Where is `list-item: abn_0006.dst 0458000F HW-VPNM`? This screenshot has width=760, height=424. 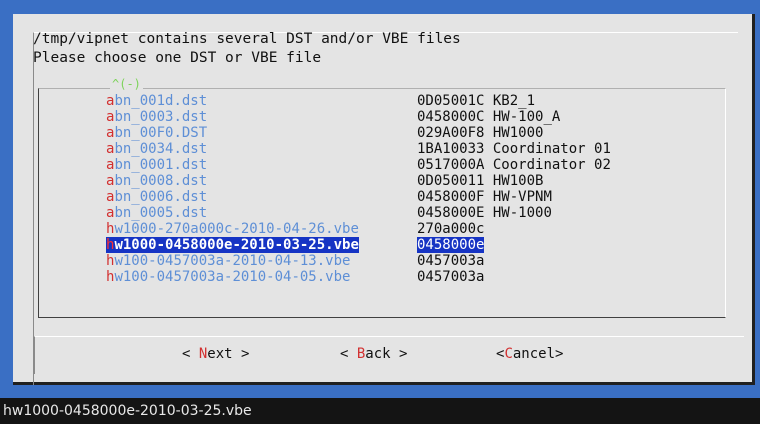
list-item: abn_0006.dst 0458000F HW-VPNM is located at coordinates (382, 197).